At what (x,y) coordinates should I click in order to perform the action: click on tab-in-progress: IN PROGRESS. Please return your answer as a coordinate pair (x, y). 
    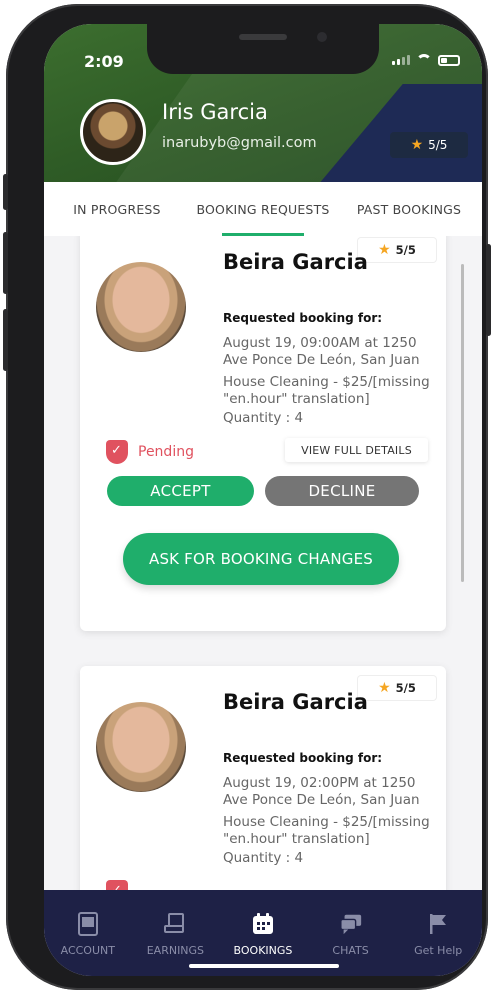
    Looking at the image, I should click on (117, 209).